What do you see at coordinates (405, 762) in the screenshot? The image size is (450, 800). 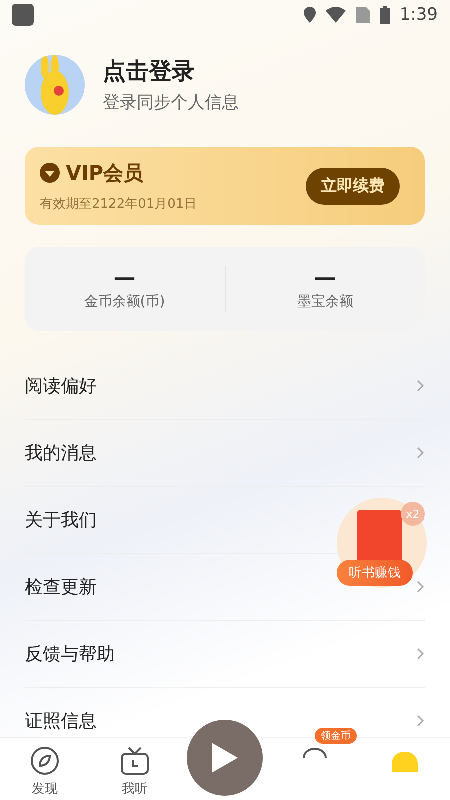 I see `dome-icon` at bounding box center [405, 762].